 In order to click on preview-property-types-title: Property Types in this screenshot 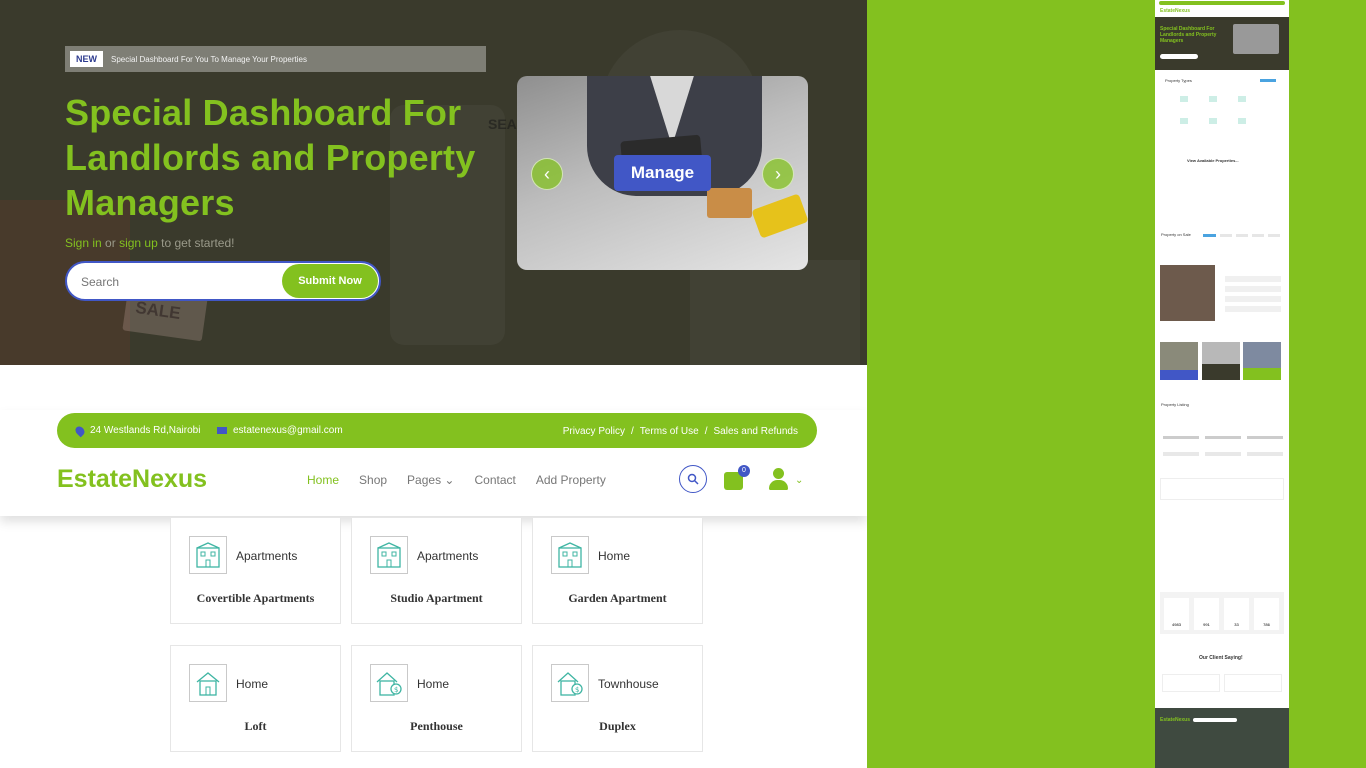, I will do `click(1178, 80)`.